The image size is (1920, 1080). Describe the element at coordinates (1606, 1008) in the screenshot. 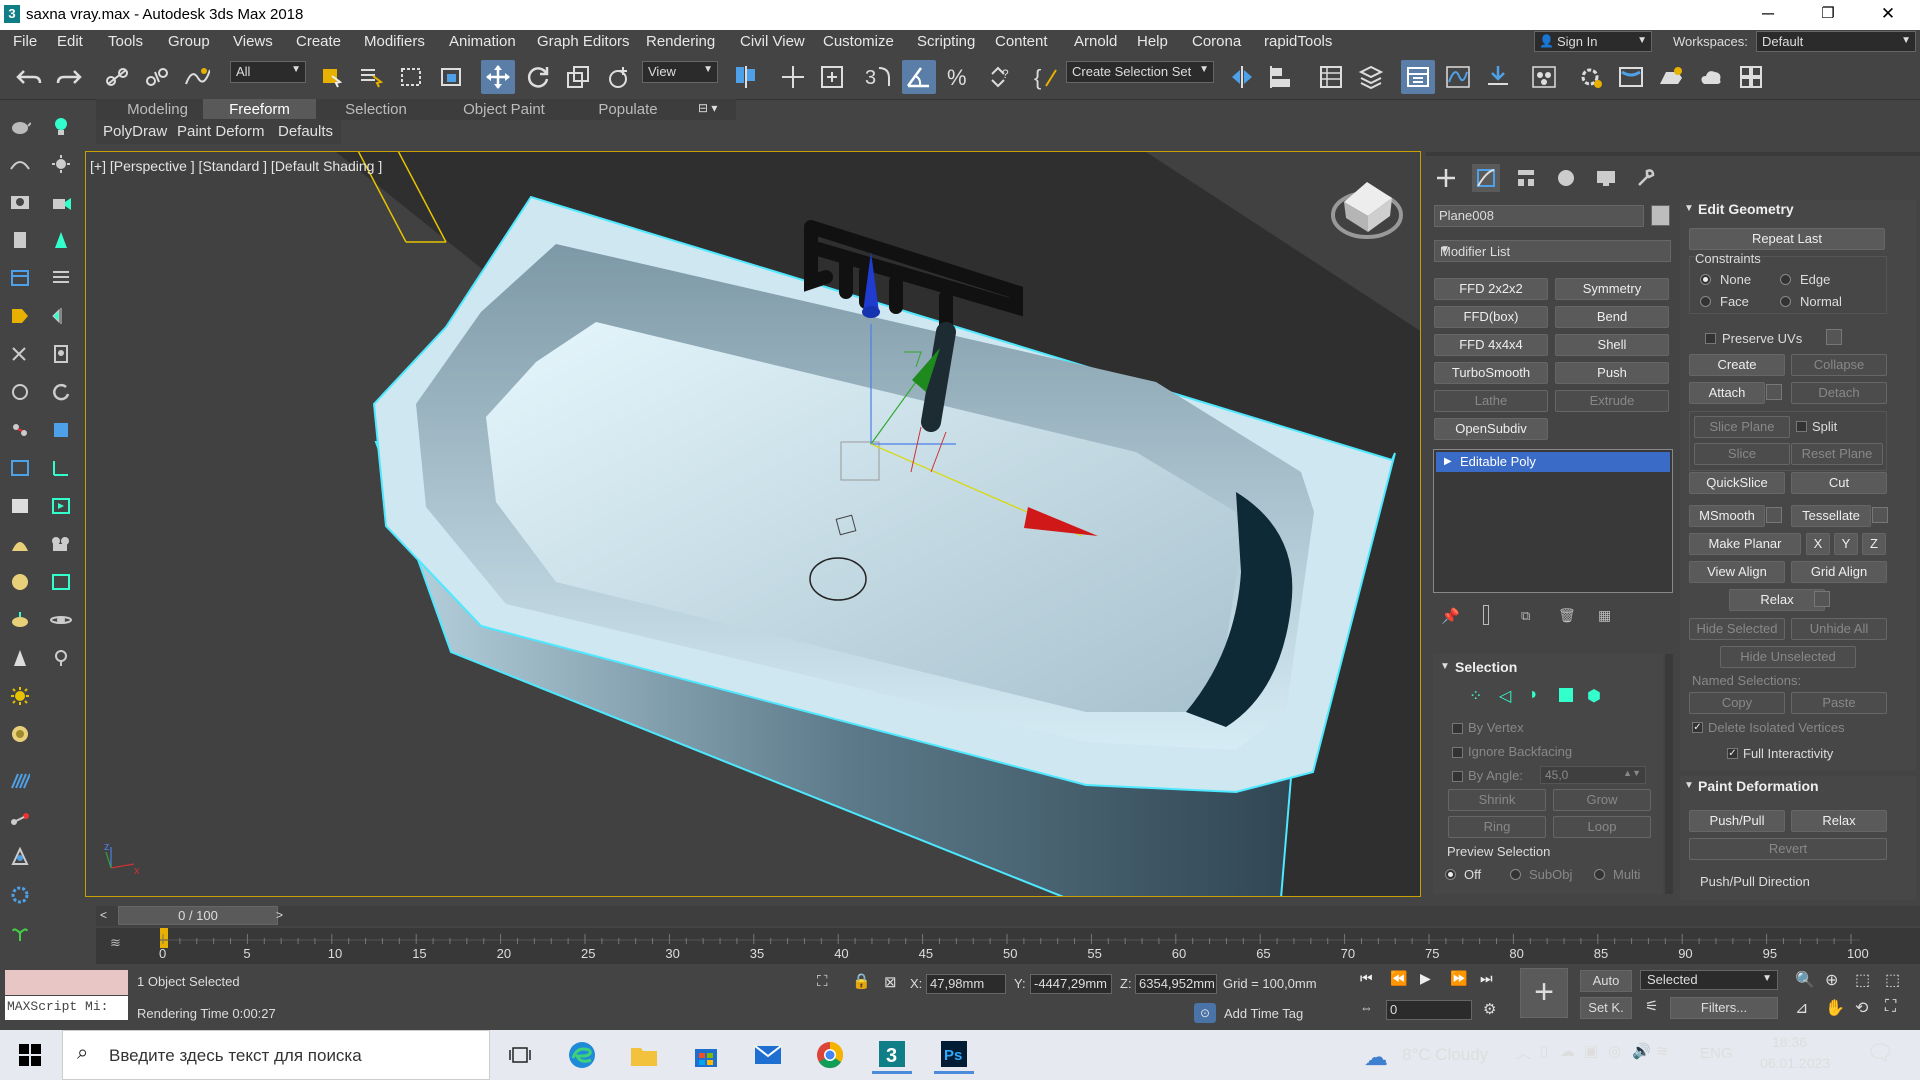

I see `set-key-button: Set K.` at that location.